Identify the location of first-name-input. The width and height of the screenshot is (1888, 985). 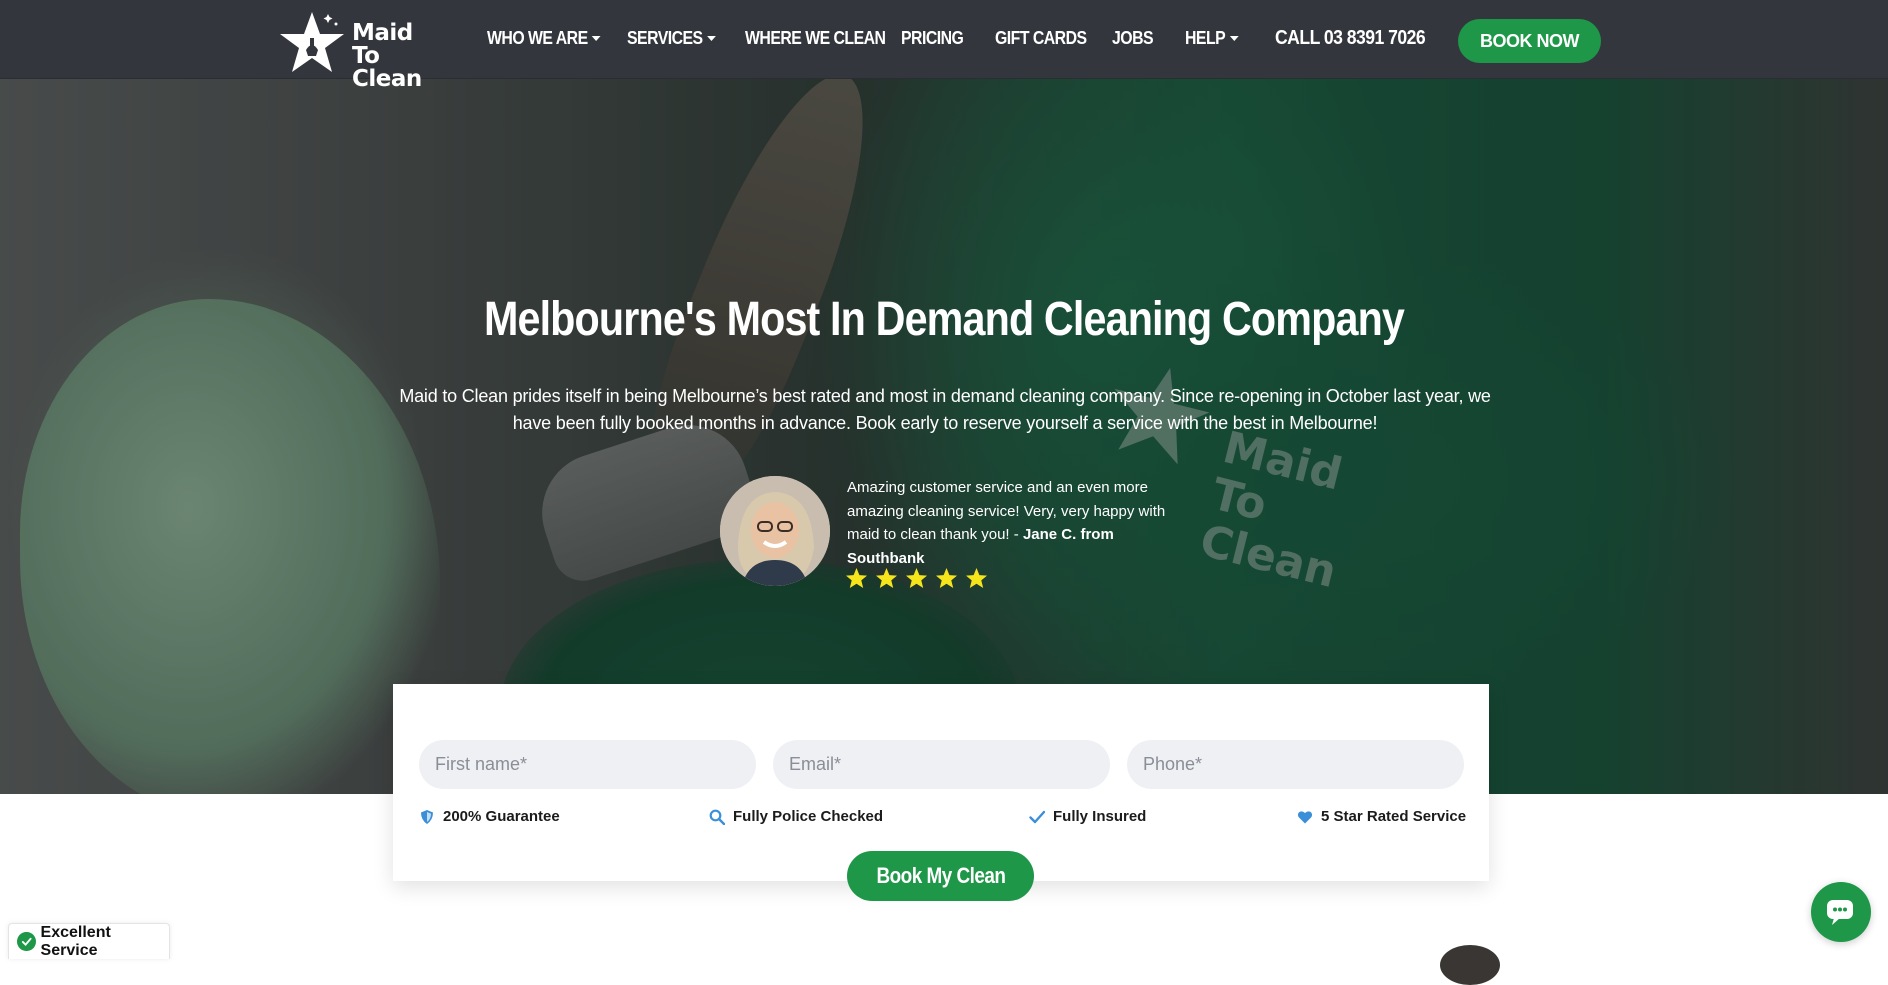
(587, 764).